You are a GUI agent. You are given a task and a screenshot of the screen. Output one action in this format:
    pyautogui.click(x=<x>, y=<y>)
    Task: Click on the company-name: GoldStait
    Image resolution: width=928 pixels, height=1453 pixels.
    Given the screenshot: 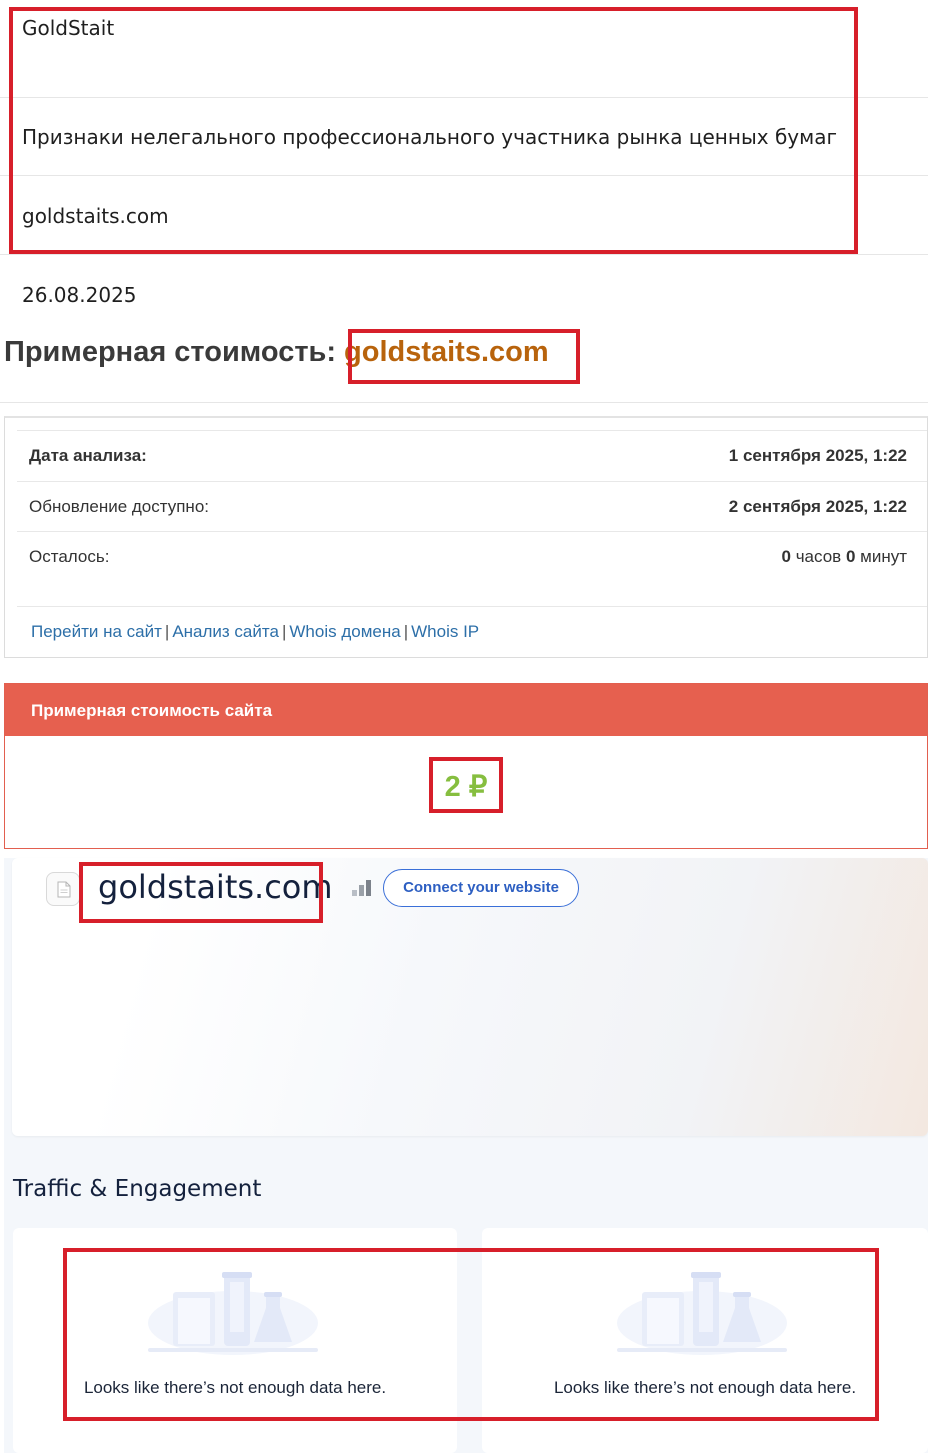 What is the action you would take?
    pyautogui.click(x=68, y=28)
    